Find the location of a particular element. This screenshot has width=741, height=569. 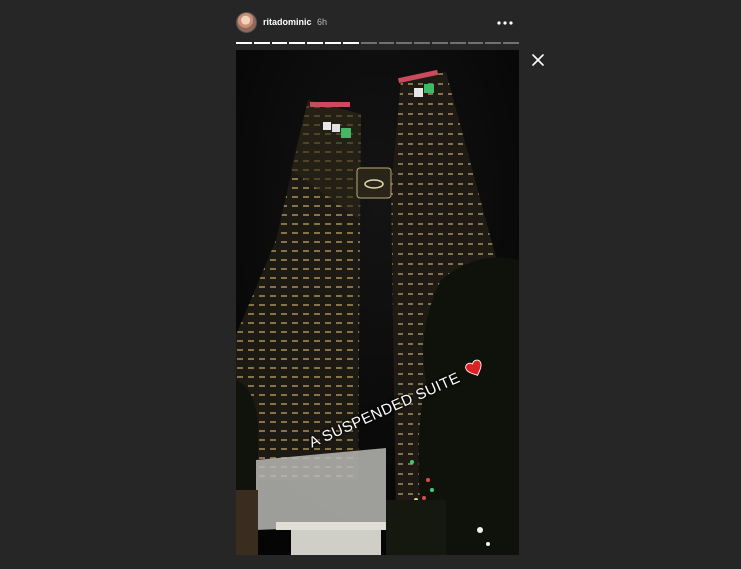

more-horizontal-icon is located at coordinates (505, 23).